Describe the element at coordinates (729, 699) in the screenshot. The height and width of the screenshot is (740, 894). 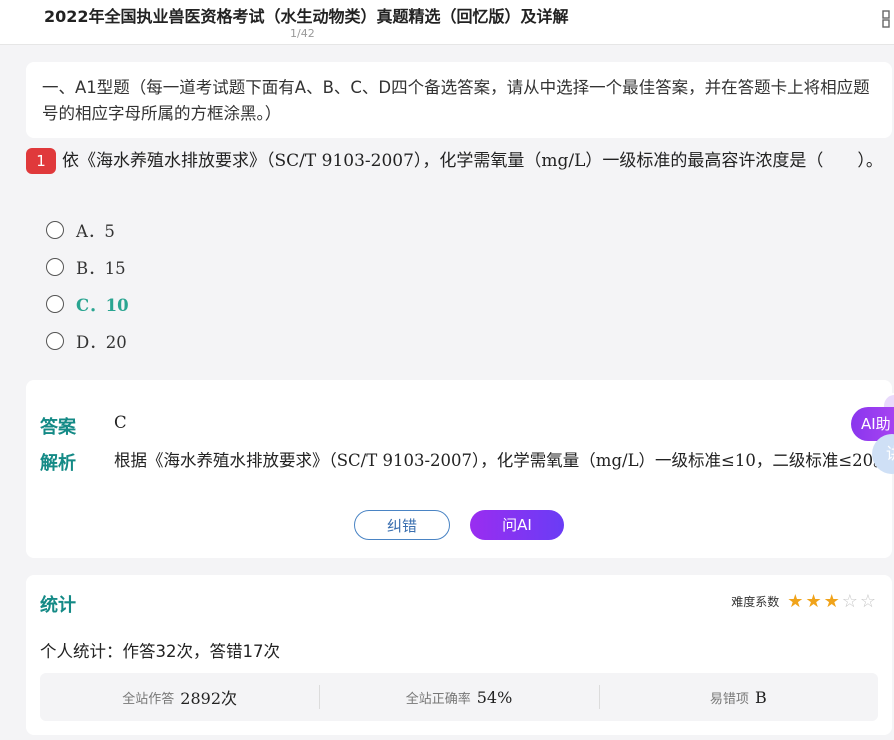
I see `common-wrong-label: 易错项` at that location.